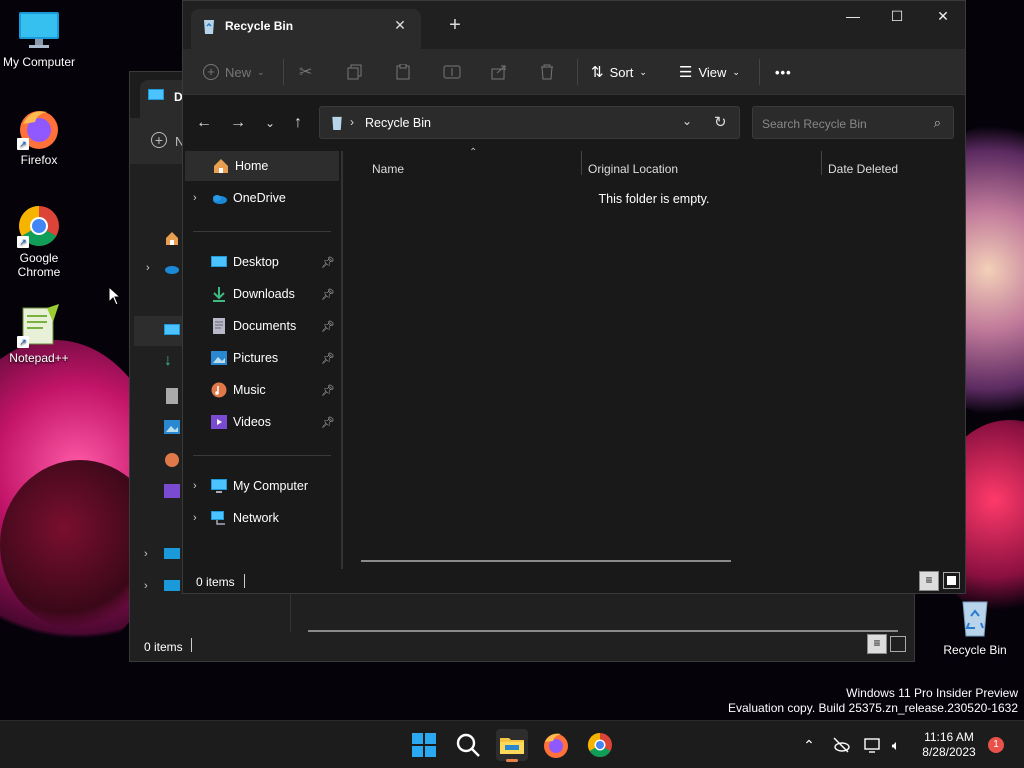 The height and width of the screenshot is (768, 1024). I want to click on start-button, so click(424, 745).